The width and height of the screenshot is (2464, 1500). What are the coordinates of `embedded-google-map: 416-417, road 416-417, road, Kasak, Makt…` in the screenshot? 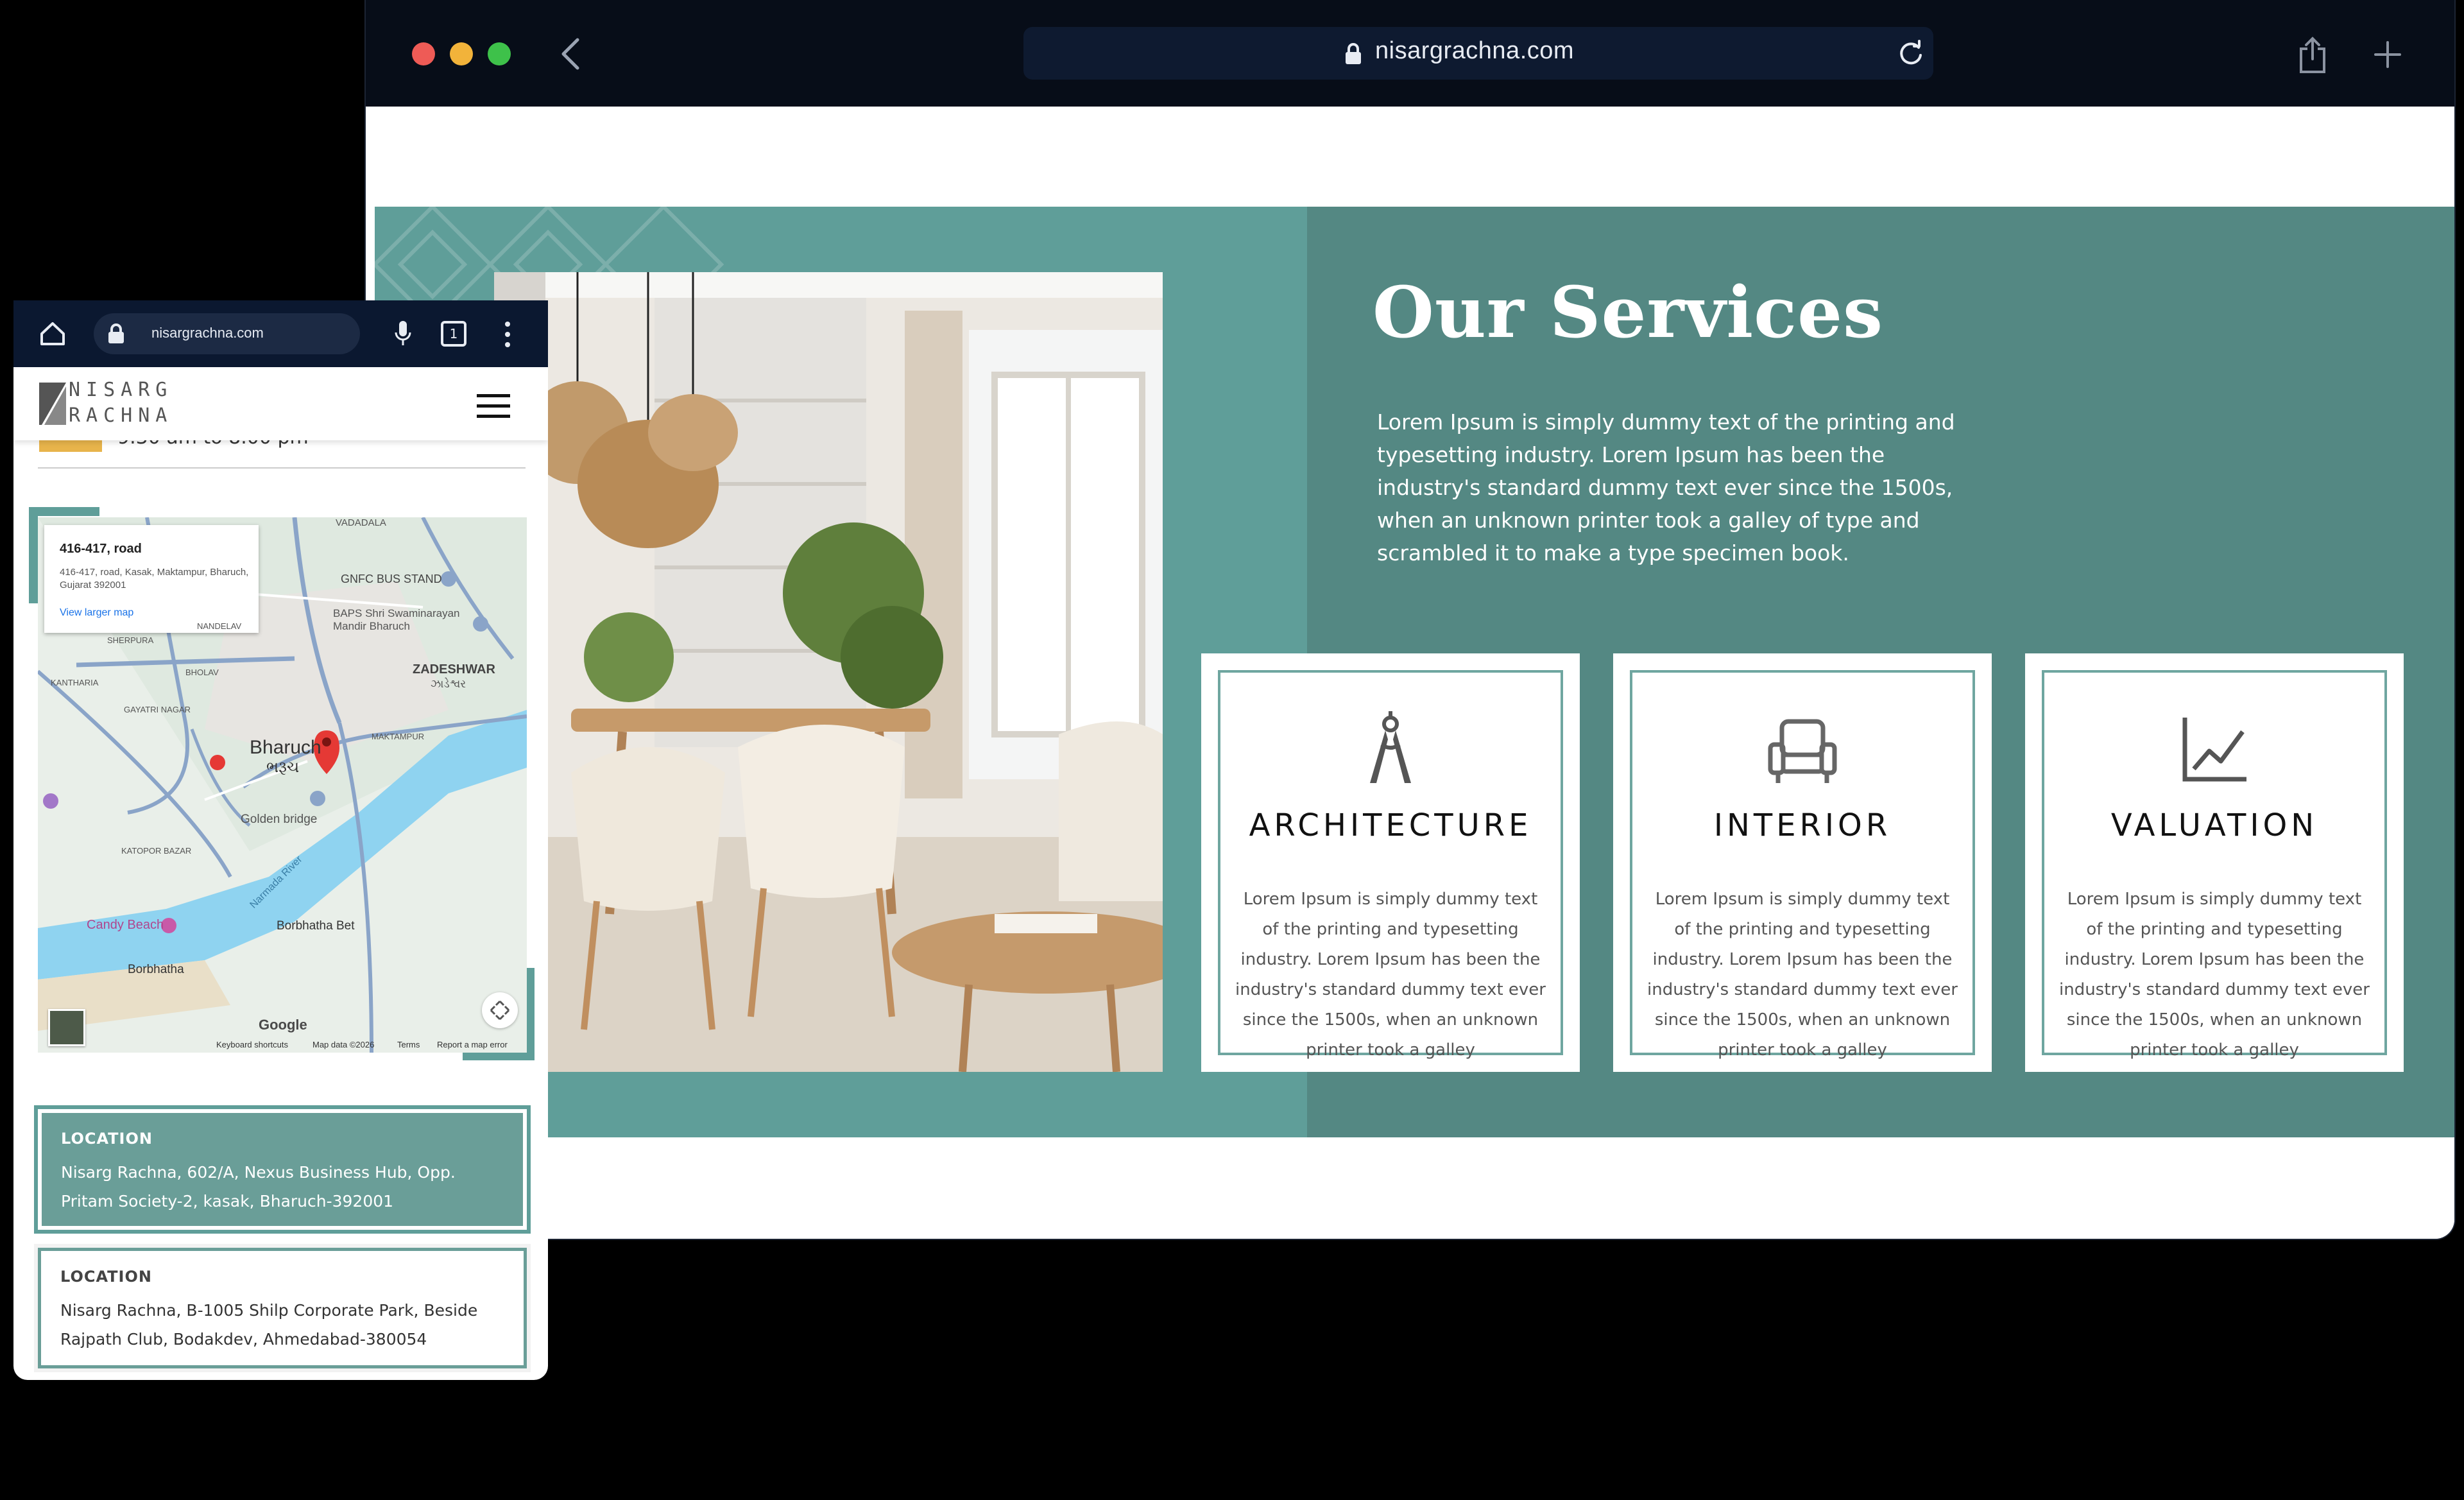 It's located at (283, 785).